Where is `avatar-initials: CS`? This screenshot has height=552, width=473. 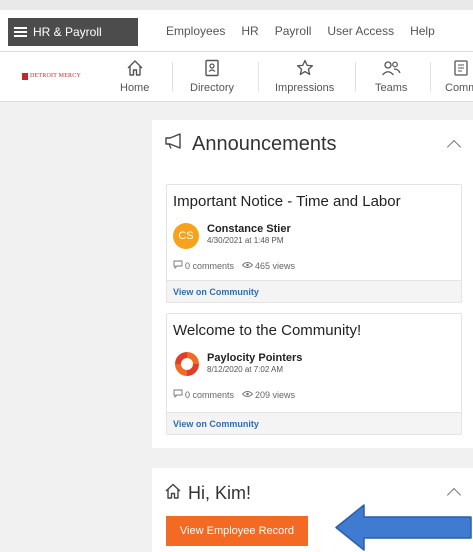
avatar-initials: CS is located at coordinates (186, 236).